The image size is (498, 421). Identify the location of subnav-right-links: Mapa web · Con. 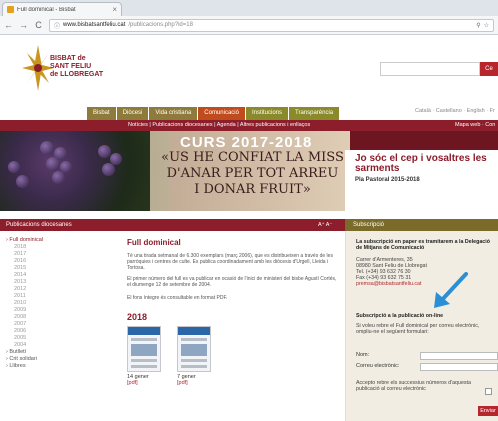
(475, 125).